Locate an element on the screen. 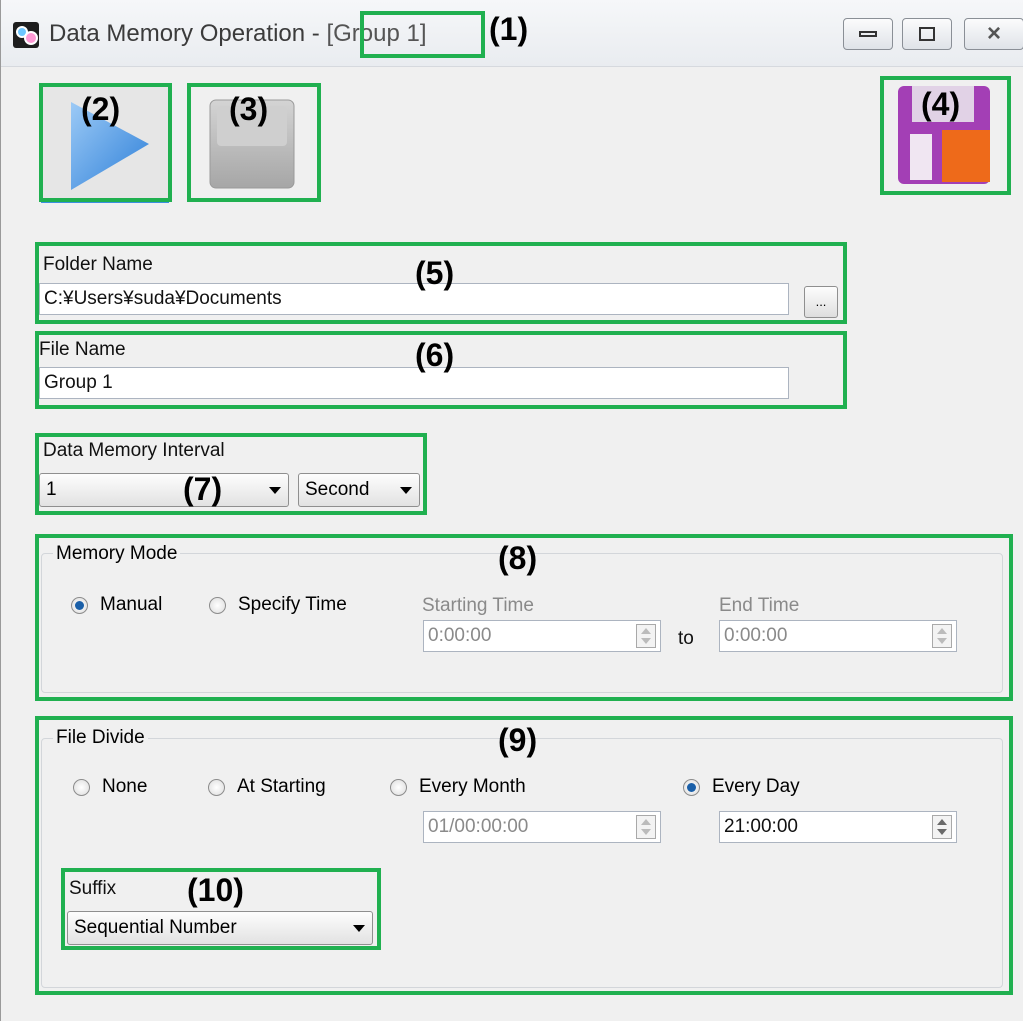 The width and height of the screenshot is (1023, 1021). close-button: × is located at coordinates (993, 34).